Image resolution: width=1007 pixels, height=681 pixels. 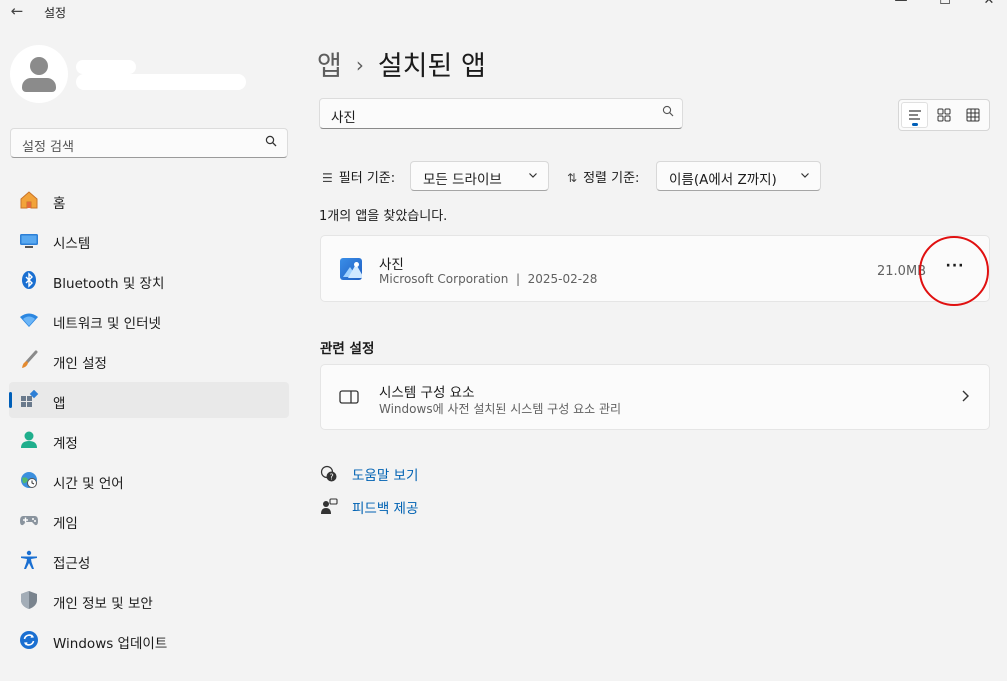 I want to click on app-search-input: 사진, so click(x=501, y=113).